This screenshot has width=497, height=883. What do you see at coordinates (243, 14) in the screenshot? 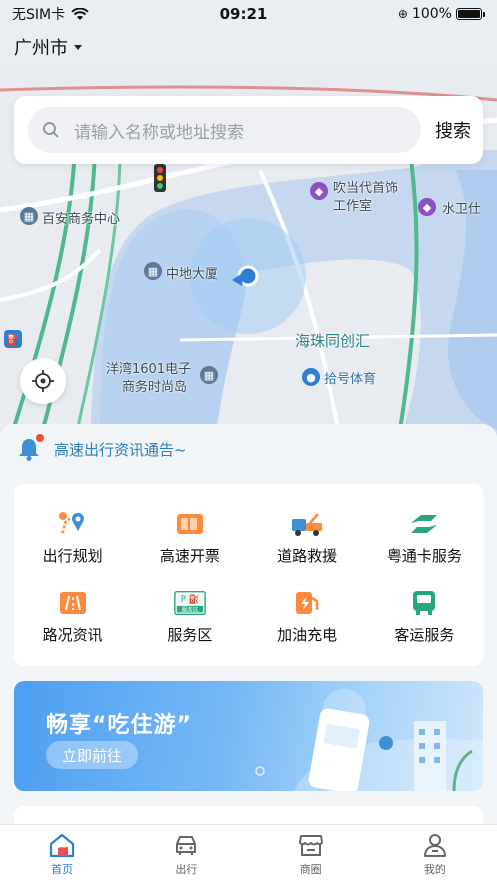
I see `clock: 09:21` at bounding box center [243, 14].